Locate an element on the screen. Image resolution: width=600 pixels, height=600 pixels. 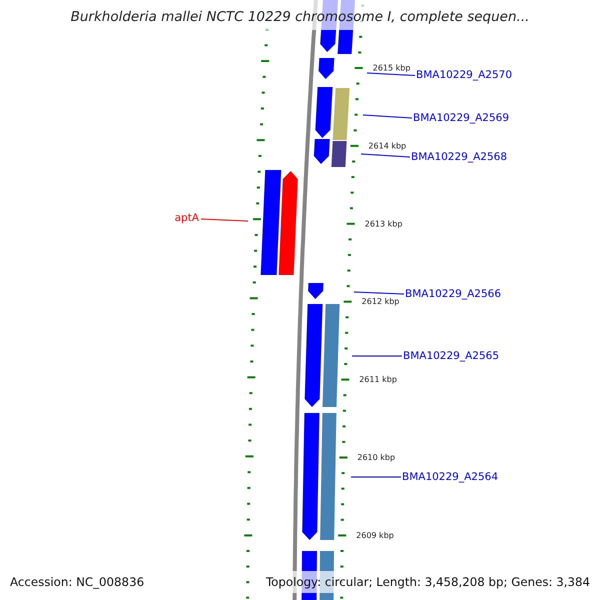
sequence-summary: Topology: circular; Length: 3,458,208 bp; Genes: 3,384 is located at coordinates (428, 582).